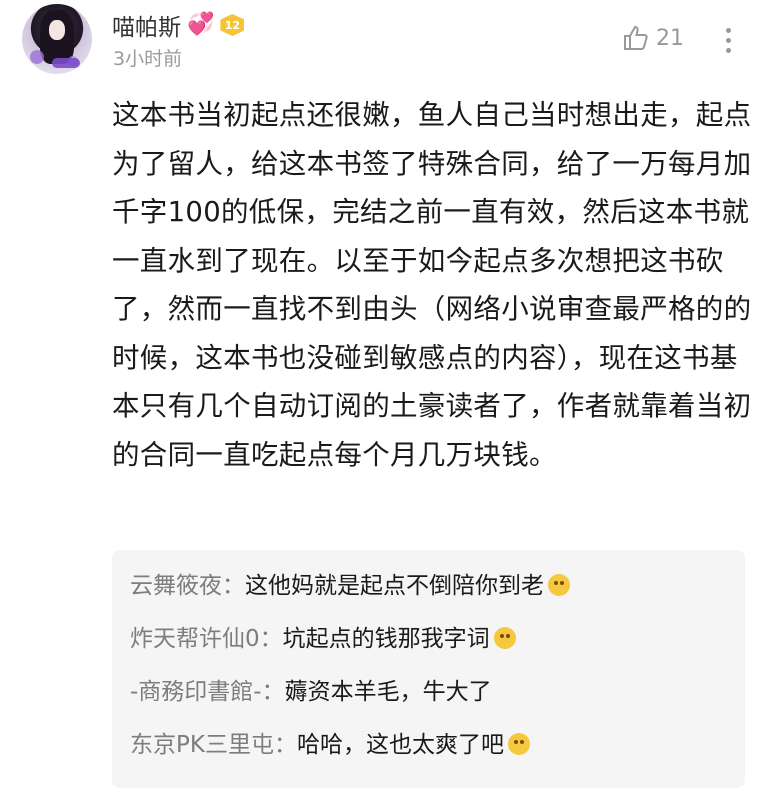 This screenshot has width=770, height=800. What do you see at coordinates (388, 692) in the screenshot?
I see `reply-text: 薅资本羊毛，牛大了` at bounding box center [388, 692].